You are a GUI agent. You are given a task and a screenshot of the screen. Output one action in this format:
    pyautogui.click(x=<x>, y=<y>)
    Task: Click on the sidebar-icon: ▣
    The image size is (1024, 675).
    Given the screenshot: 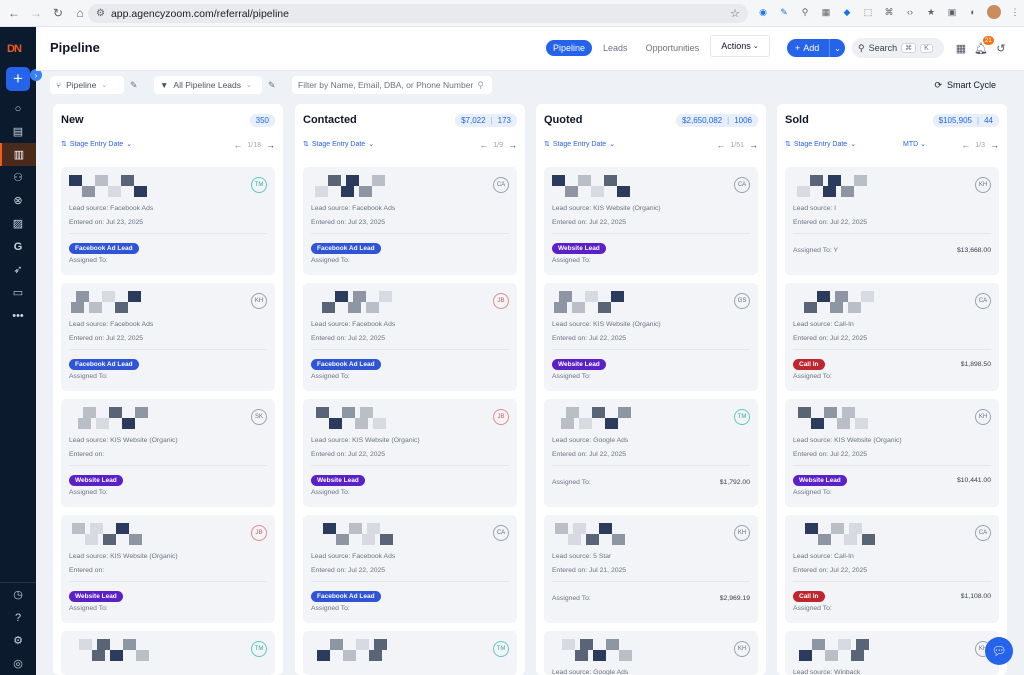 What is the action you would take?
    pyautogui.click(x=952, y=12)
    